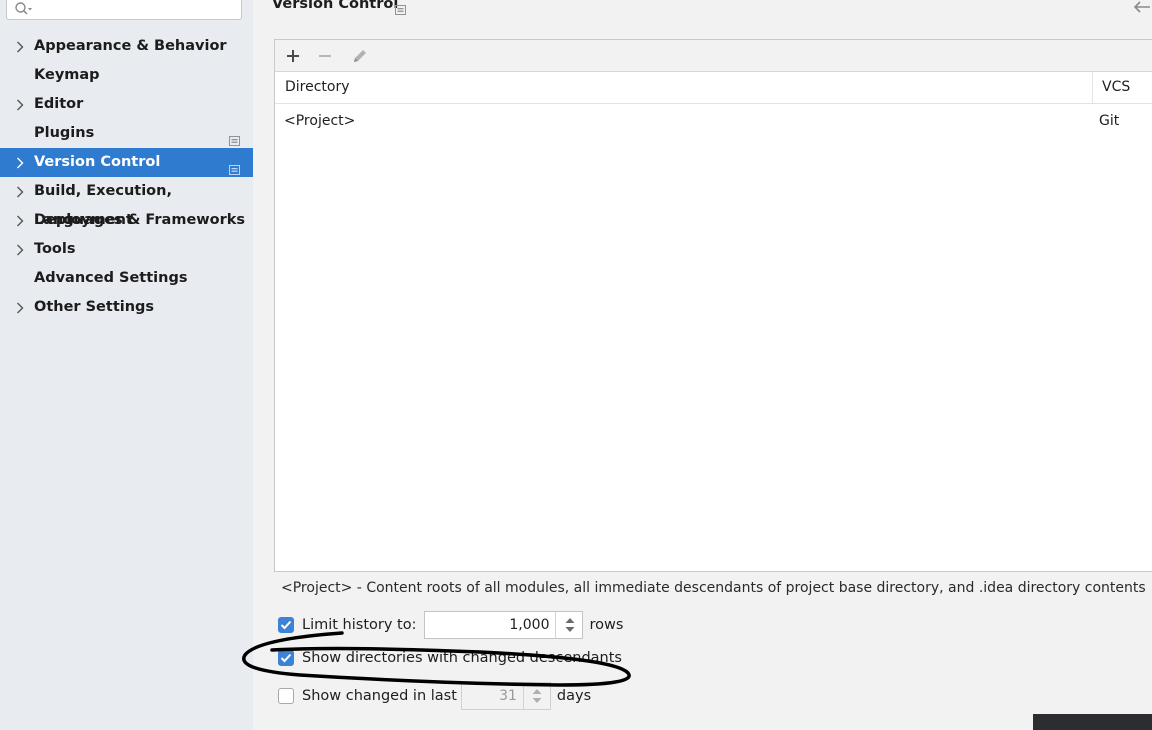 This screenshot has width=1152, height=730. Describe the element at coordinates (492, 696) in the screenshot. I see `show-changed-input` at that location.